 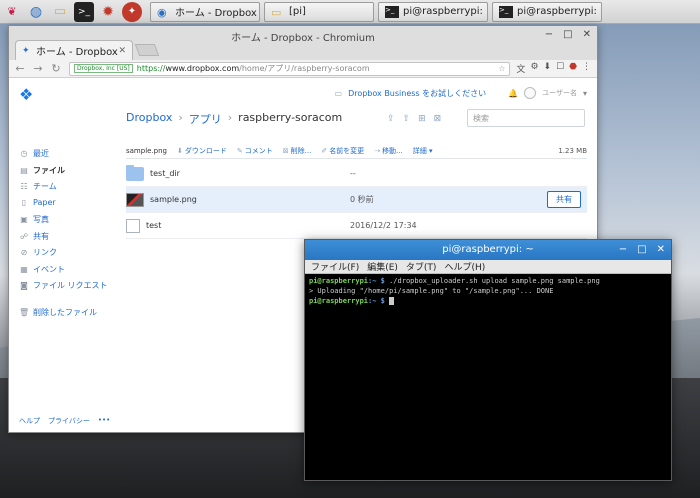 What do you see at coordinates (122, 51) in the screenshot?
I see `tab-close-icon: ✕` at bounding box center [122, 51].